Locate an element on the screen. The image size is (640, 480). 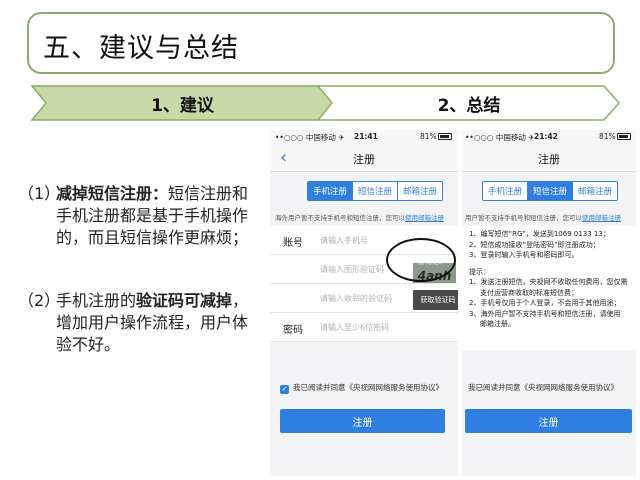
nav-bar: ‹ 注册 is located at coordinates (364, 158).